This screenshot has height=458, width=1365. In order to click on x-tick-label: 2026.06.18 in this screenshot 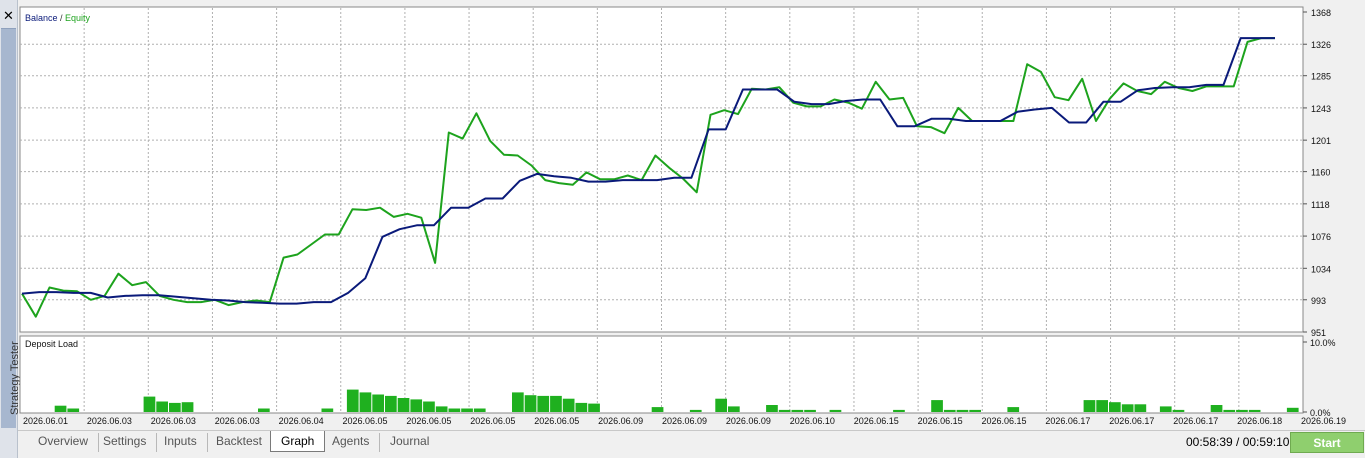, I will do `click(1259, 421)`.